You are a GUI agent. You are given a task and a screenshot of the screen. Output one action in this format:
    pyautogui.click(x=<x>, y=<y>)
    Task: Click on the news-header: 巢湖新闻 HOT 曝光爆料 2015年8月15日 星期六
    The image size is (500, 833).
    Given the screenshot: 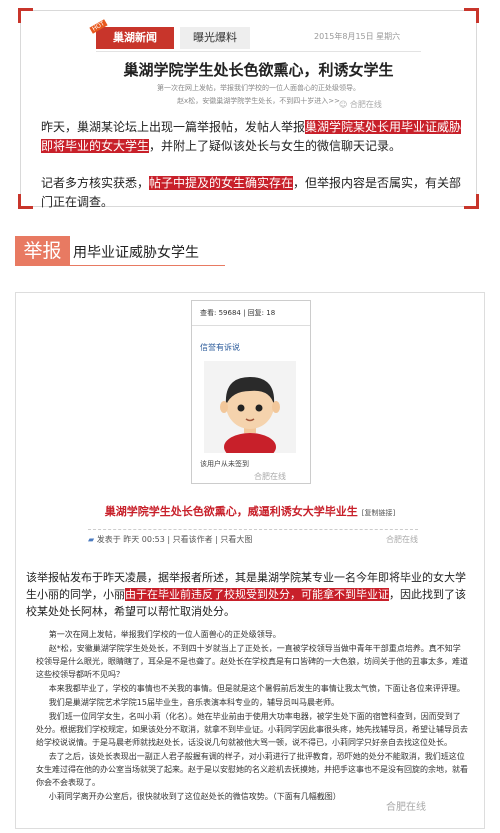 What is the action you would take?
    pyautogui.click(x=255, y=35)
    